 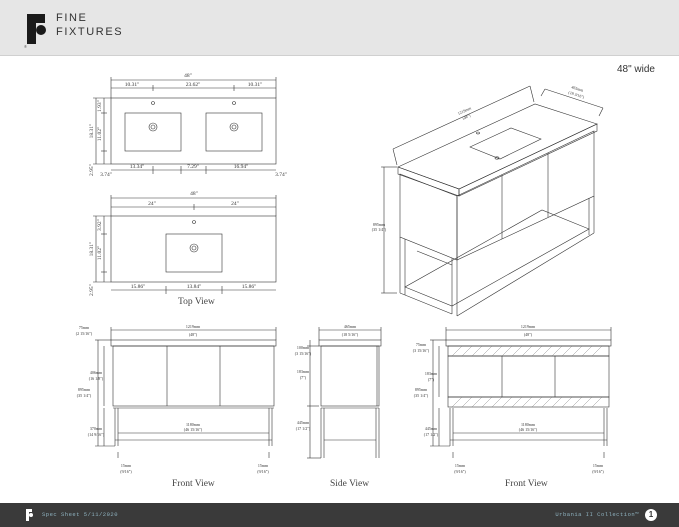 What do you see at coordinates (96, 428) in the screenshot?
I see `dim-f1-open: 370mm` at bounding box center [96, 428].